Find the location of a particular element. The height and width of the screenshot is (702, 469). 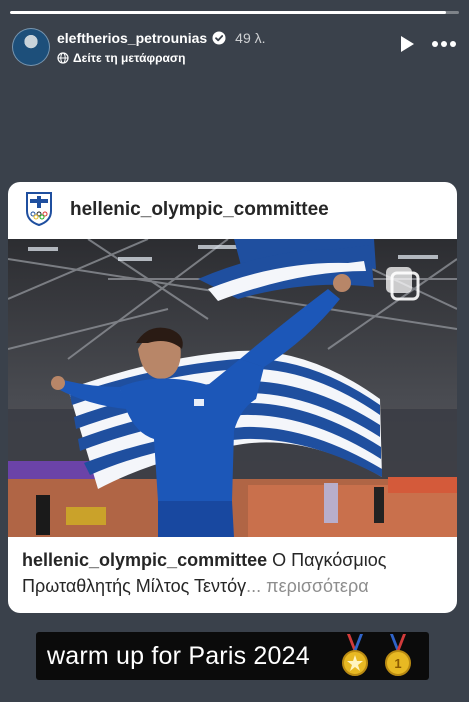

avatar is located at coordinates (31, 47).